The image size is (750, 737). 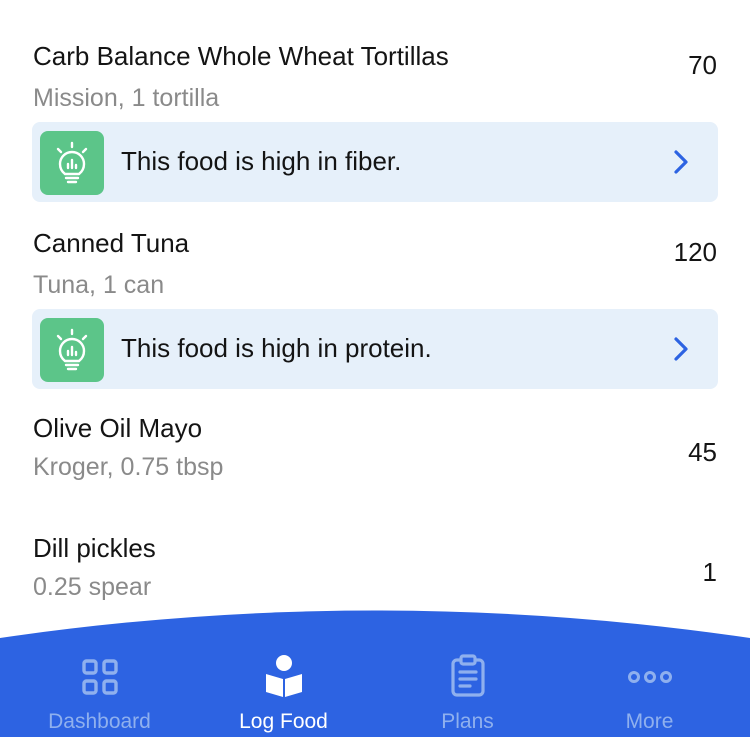 I want to click on food-calories: 1, so click(x=709, y=572).